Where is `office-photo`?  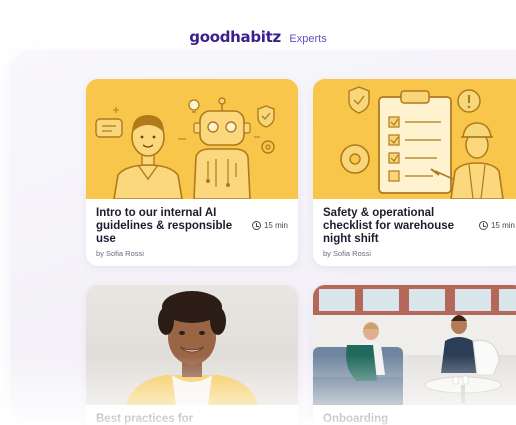 office-photo is located at coordinates (414, 345).